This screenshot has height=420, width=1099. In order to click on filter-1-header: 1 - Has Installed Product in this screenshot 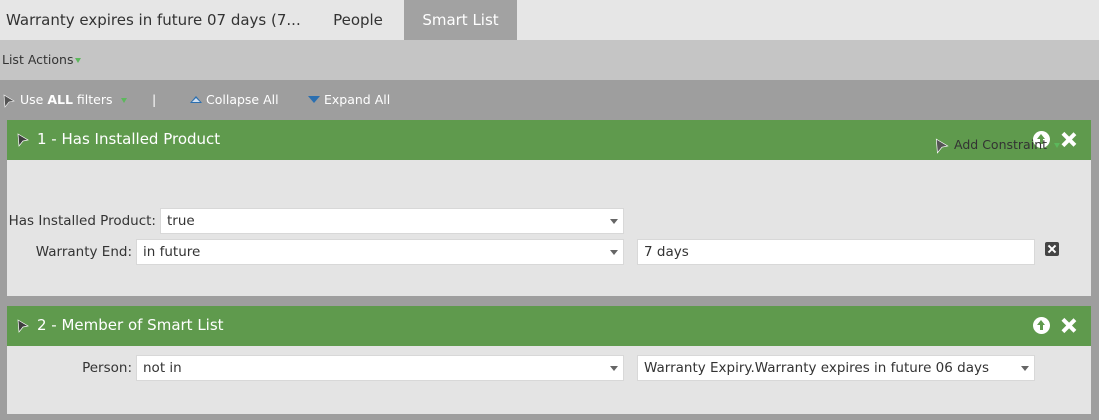, I will do `click(549, 140)`.